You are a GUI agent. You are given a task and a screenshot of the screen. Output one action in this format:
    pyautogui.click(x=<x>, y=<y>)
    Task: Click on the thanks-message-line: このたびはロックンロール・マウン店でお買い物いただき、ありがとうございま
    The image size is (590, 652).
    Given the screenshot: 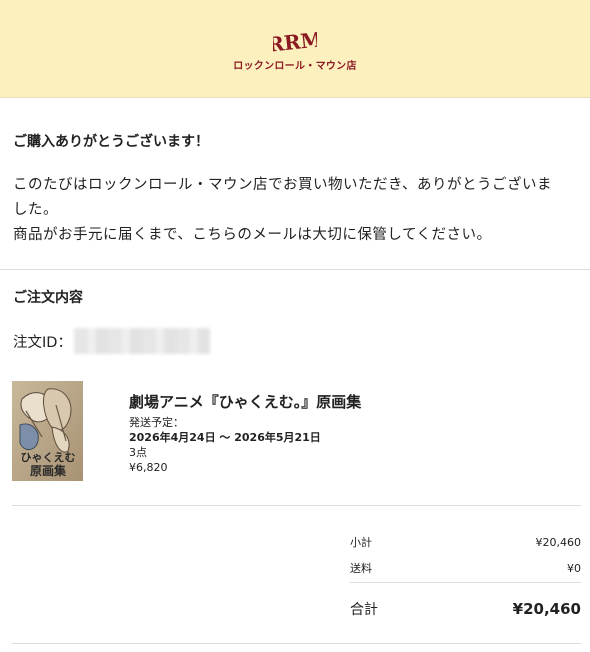 What is the action you would take?
    pyautogui.click(x=282, y=185)
    